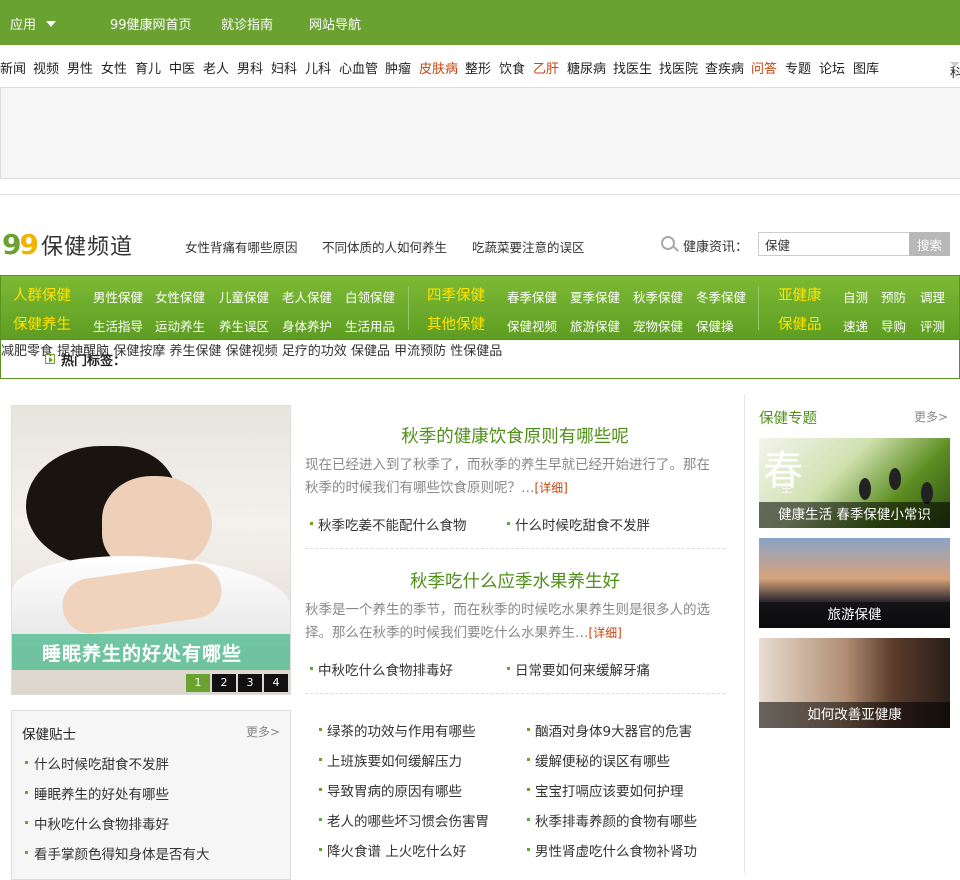 This screenshot has height=880, width=960. What do you see at coordinates (244, 296) in the screenshot?
I see `nav-item: 儿童保健` at bounding box center [244, 296].